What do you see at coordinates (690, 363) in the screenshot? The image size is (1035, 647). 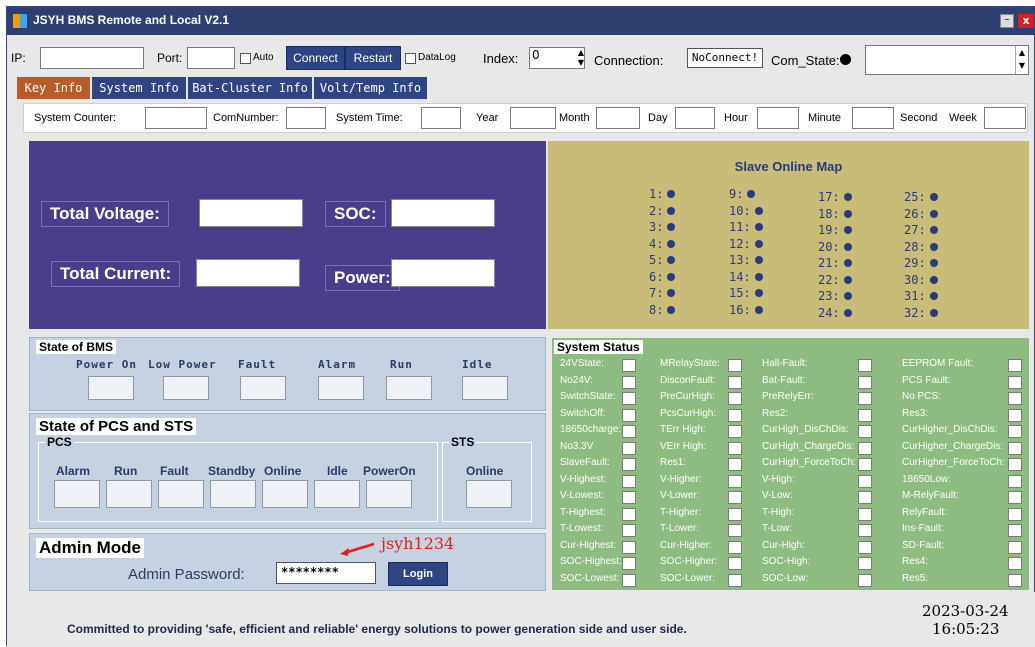 I see `status-label: MRelayState:` at bounding box center [690, 363].